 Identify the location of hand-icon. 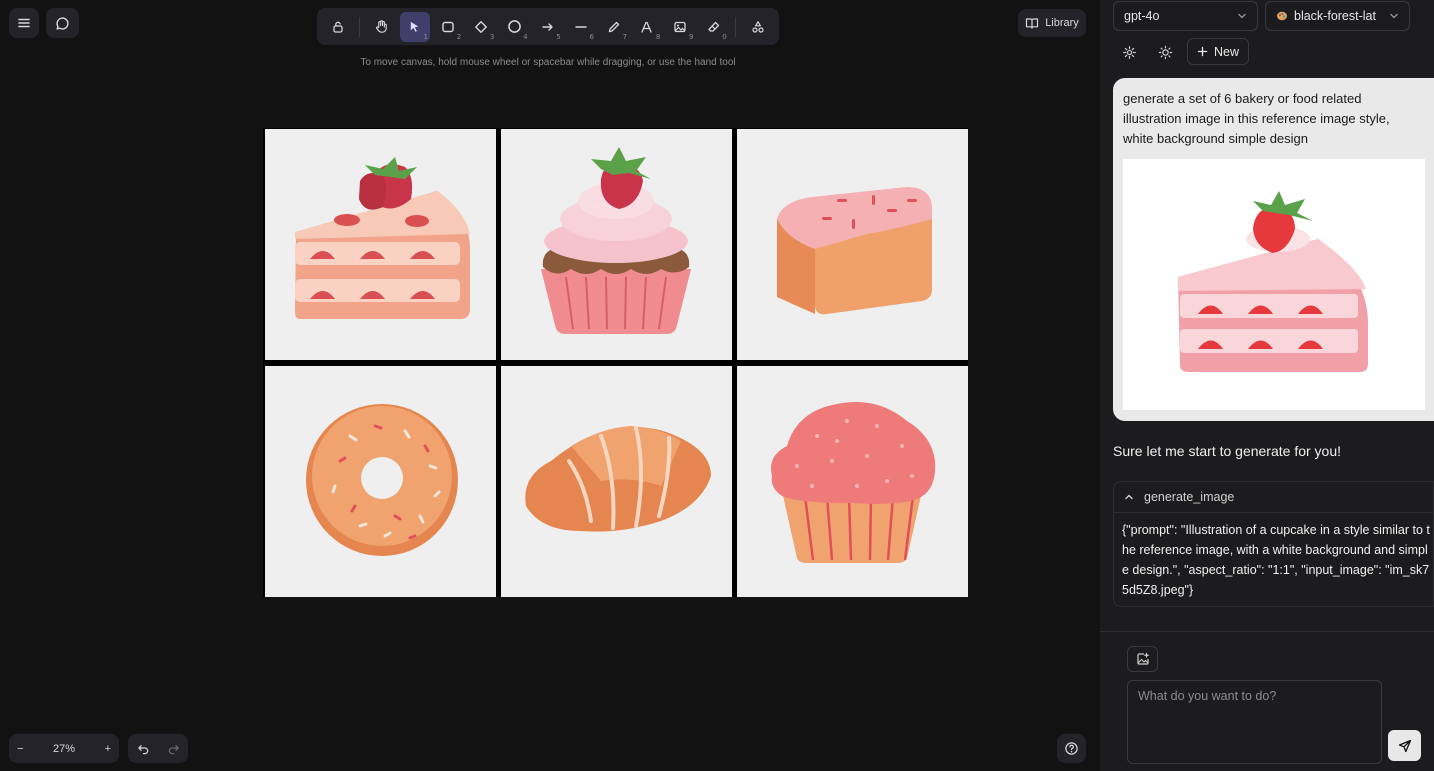
(382, 26).